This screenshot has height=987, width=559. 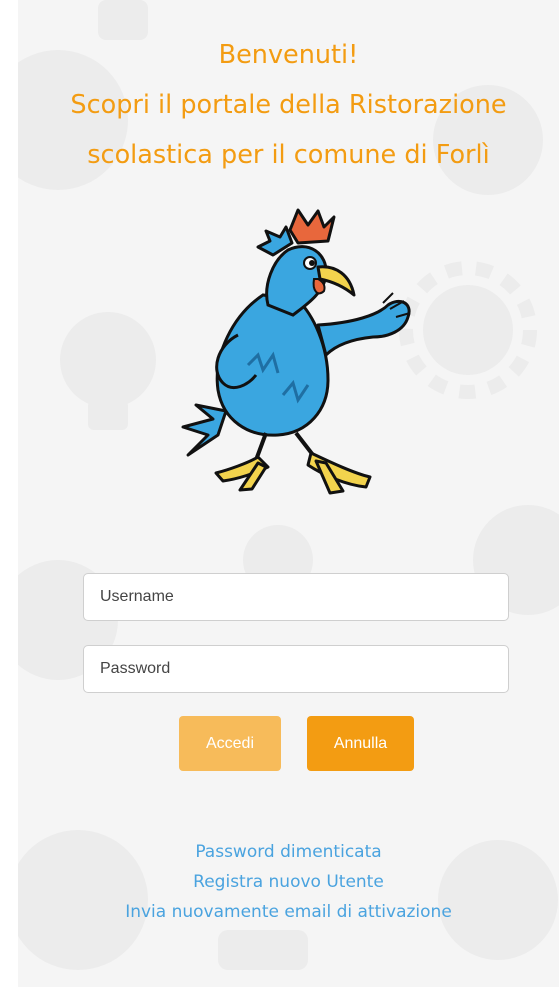 I want to click on welcome-title: Benvenuti!, so click(x=288, y=55).